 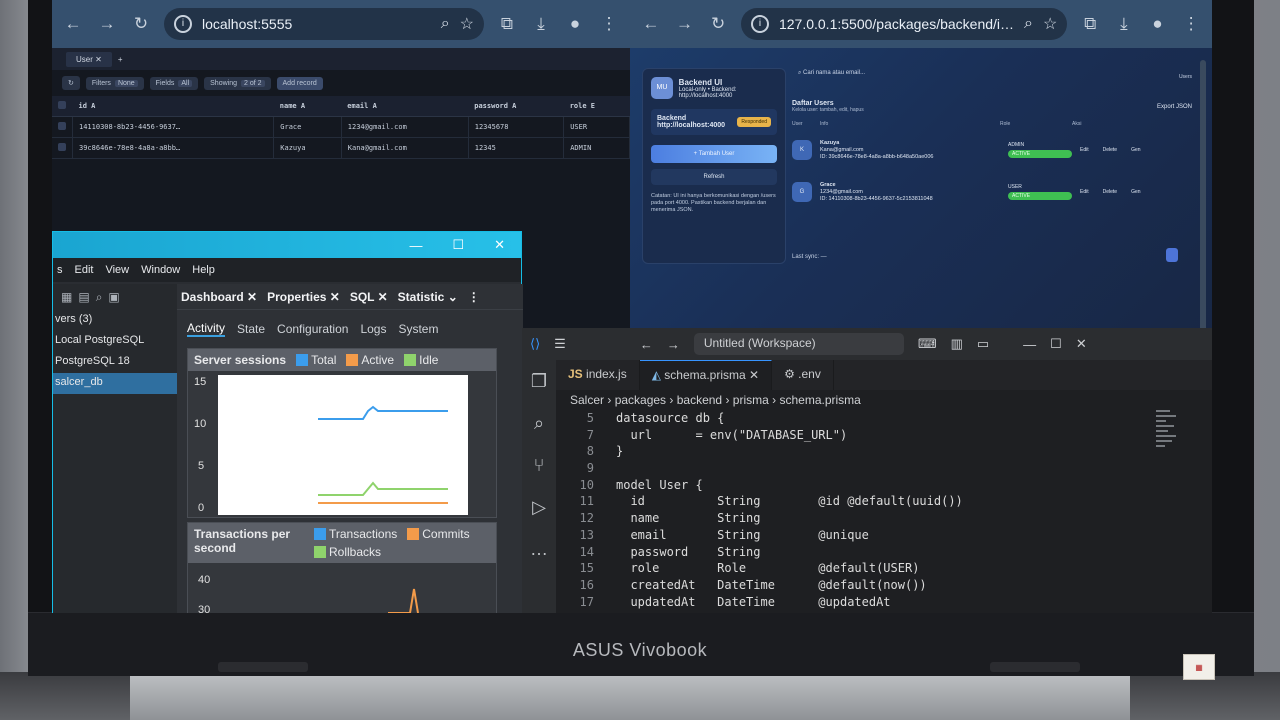 I want to click on column-header: role E, so click(x=596, y=106).